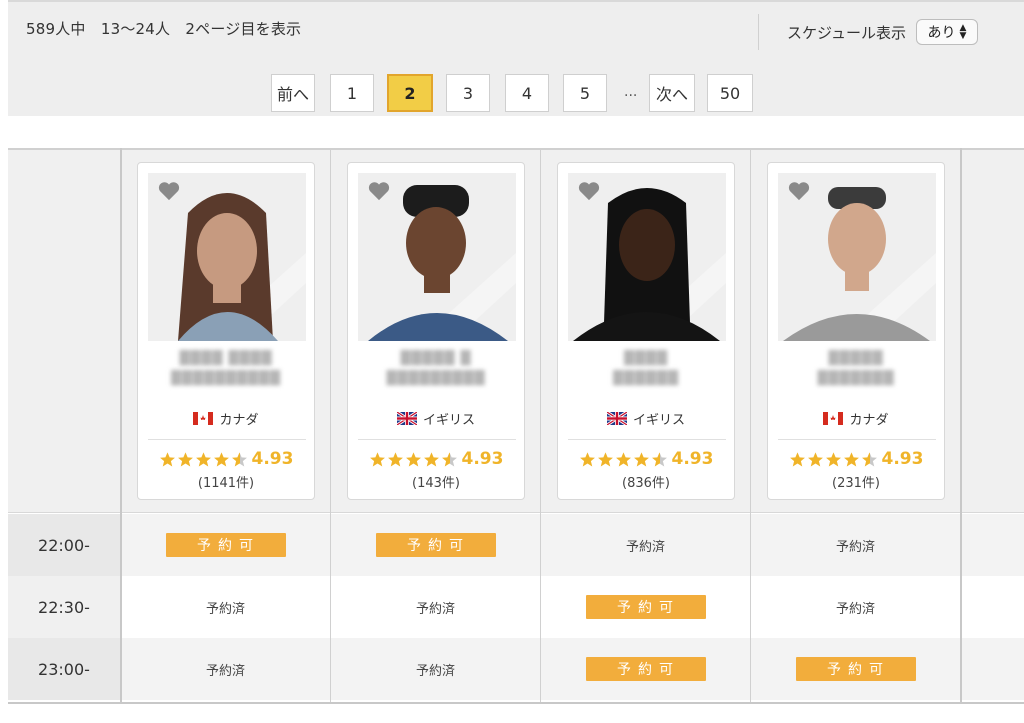 The height and width of the screenshot is (723, 1024). What do you see at coordinates (516, 512) in the screenshot?
I see `row-divider` at bounding box center [516, 512].